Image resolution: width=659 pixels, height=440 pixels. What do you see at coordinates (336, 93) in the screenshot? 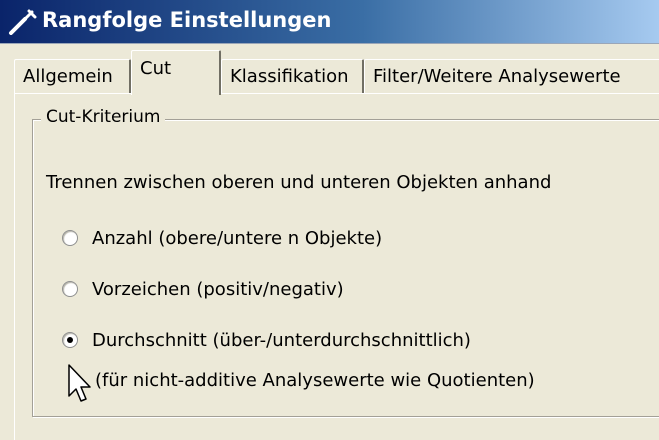
I see `tab-panel-border` at bounding box center [336, 93].